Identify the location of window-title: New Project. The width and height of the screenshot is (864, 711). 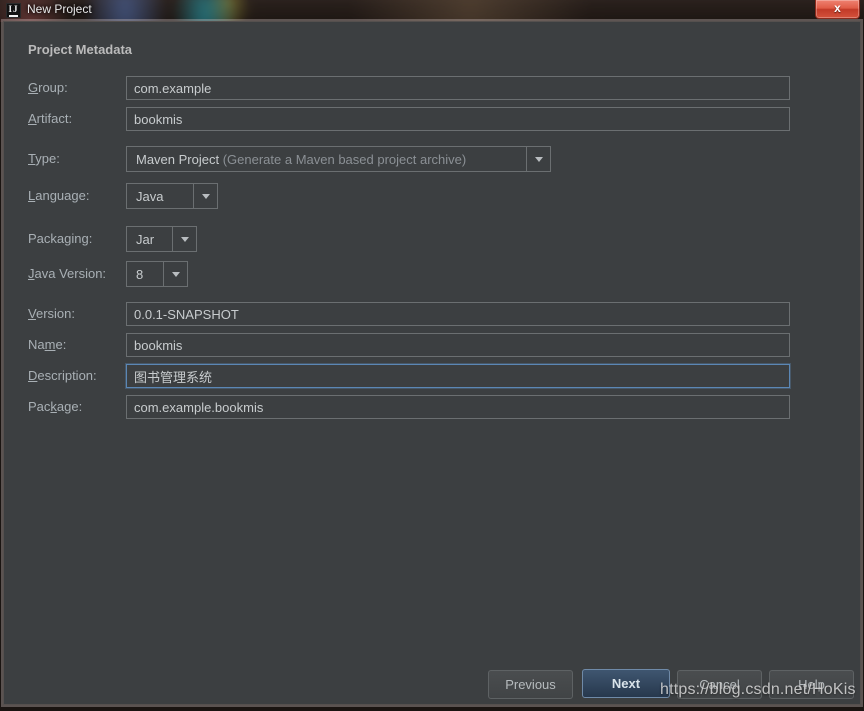
(59, 9).